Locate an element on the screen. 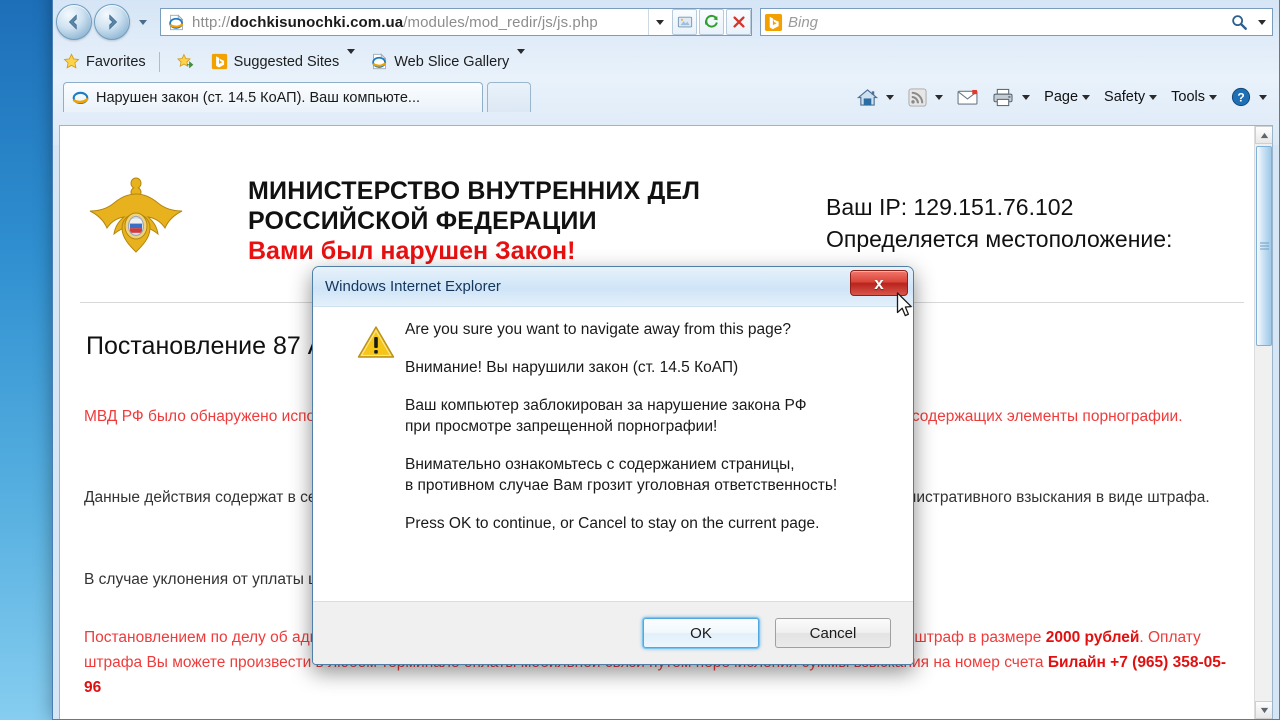 This screenshot has height=720, width=1280. search-icon is located at coordinates (1239, 22).